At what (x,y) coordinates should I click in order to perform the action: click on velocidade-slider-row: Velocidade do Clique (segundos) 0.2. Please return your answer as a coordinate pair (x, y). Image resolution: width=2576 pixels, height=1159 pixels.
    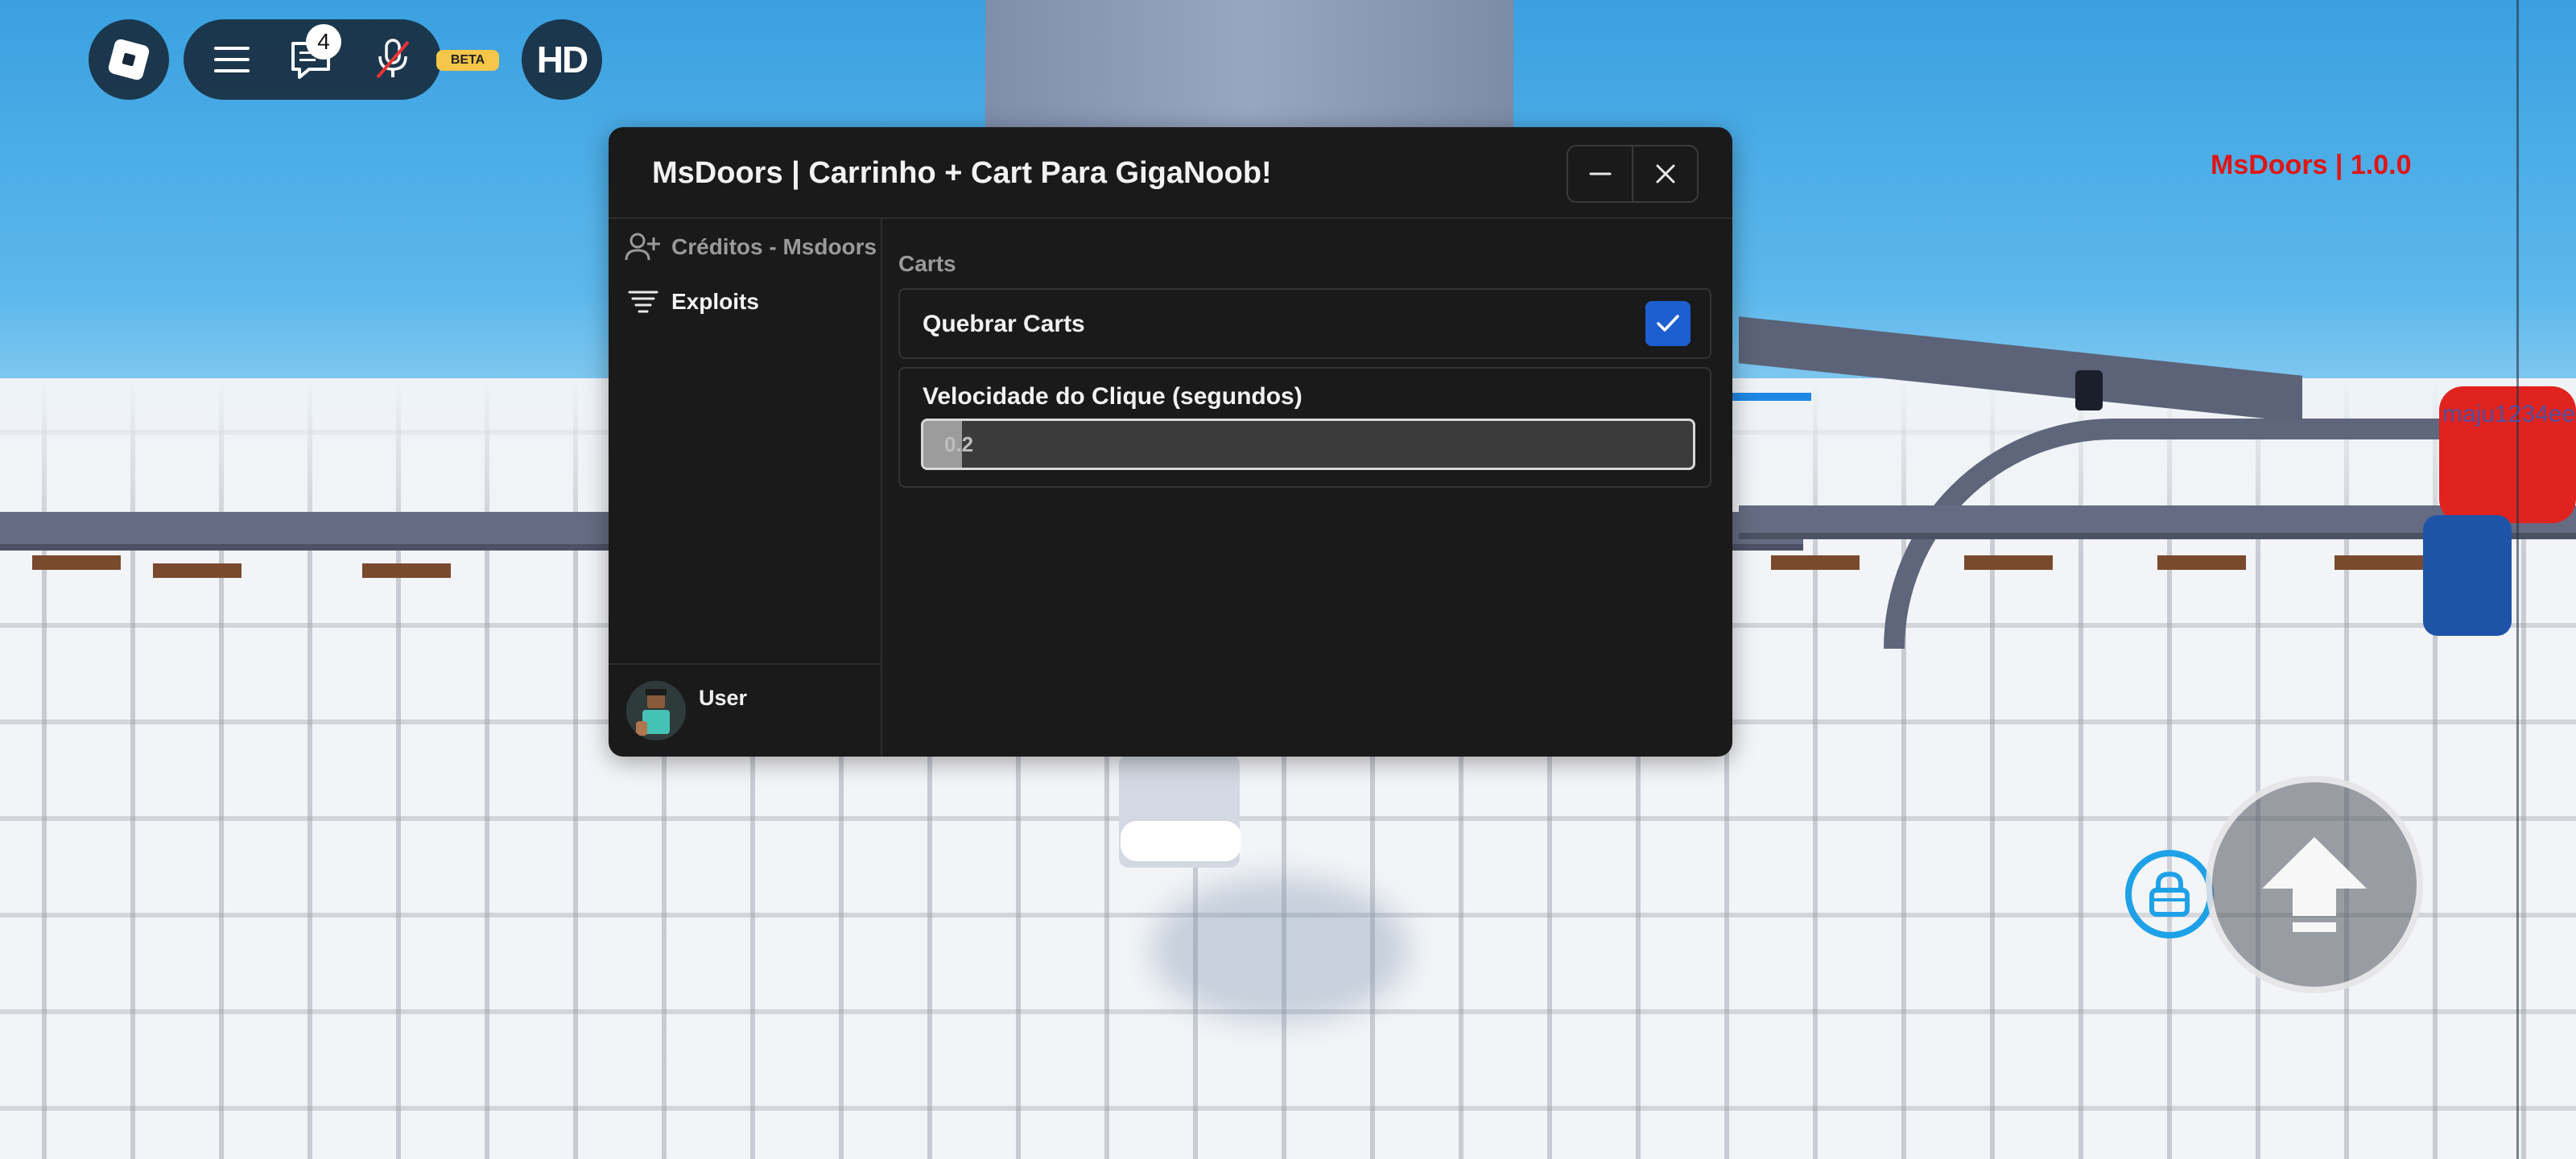
    Looking at the image, I should click on (1304, 427).